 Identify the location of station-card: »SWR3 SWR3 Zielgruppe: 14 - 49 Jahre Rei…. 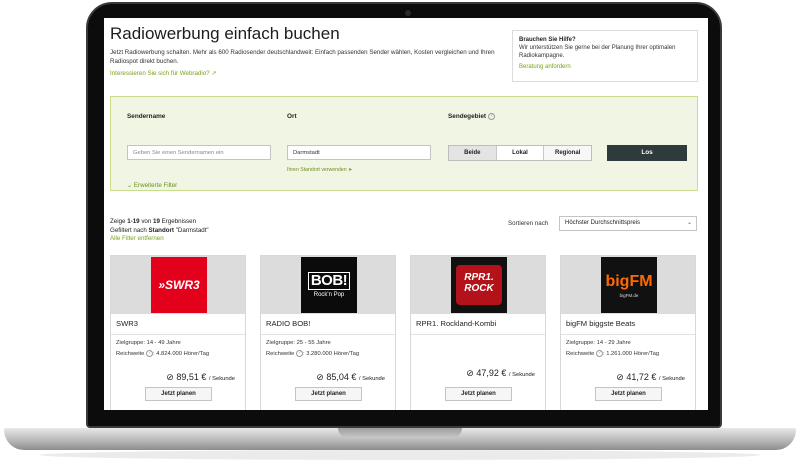
(178, 332).